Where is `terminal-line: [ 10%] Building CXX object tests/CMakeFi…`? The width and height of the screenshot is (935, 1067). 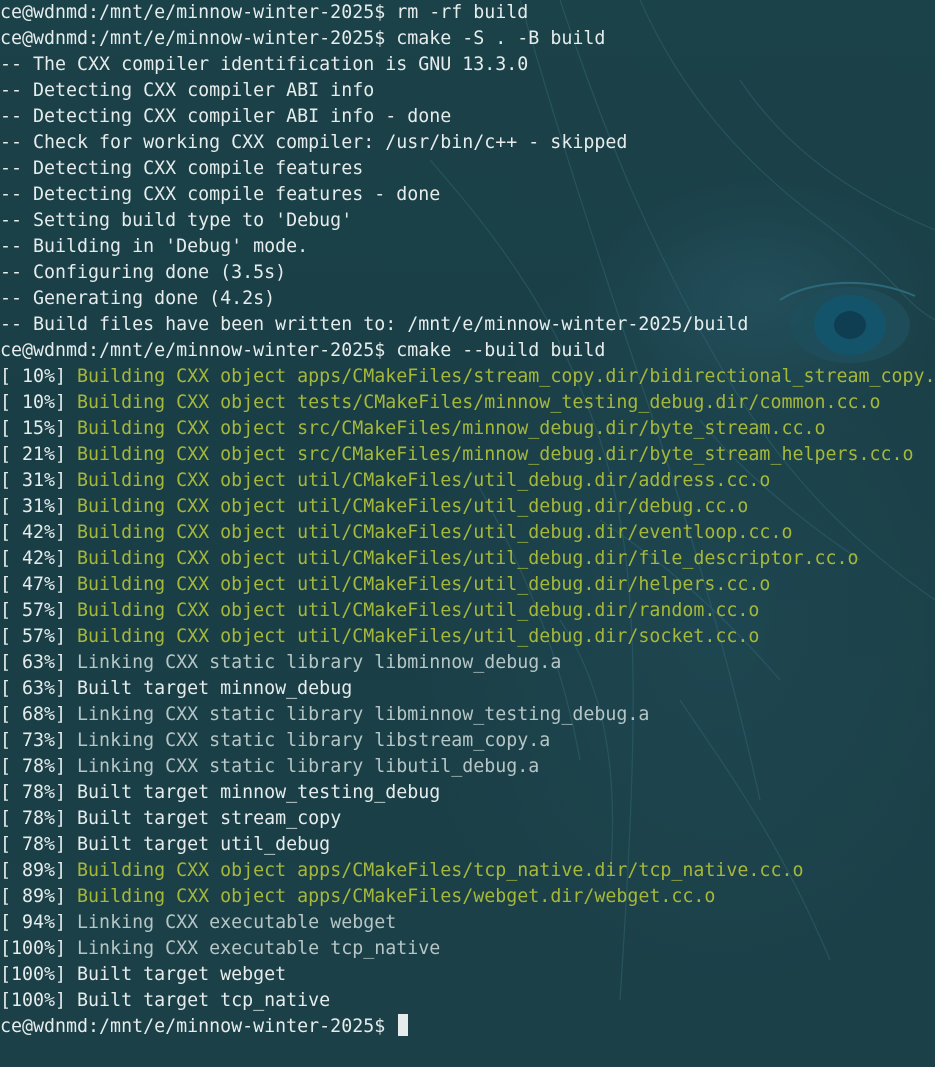
terminal-line: [ 10%] Building CXX object tests/CMakeFi… is located at coordinates (467, 403).